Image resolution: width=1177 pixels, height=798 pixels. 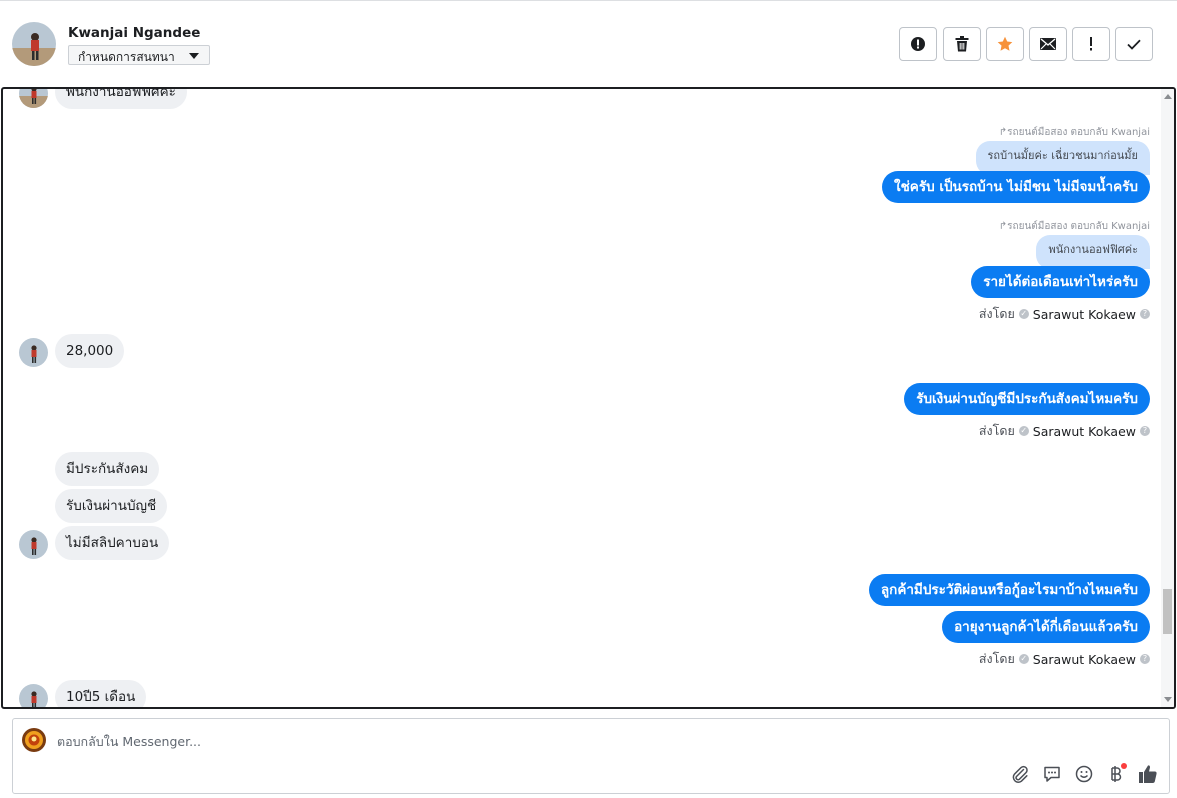 What do you see at coordinates (34, 44) in the screenshot?
I see `contact-avatar` at bounding box center [34, 44].